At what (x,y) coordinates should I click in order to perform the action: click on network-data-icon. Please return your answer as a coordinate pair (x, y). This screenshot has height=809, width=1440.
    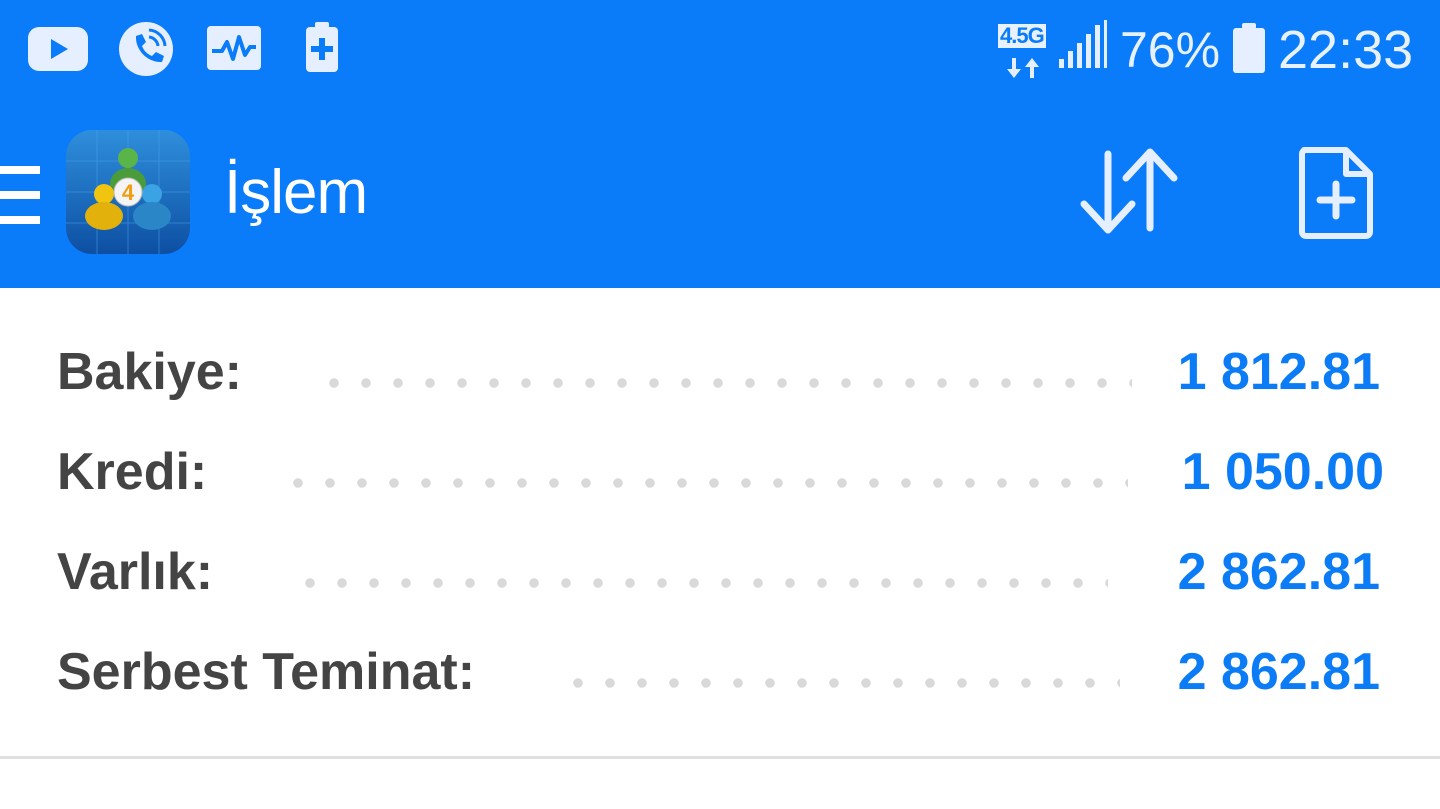
    Looking at the image, I should click on (1023, 68).